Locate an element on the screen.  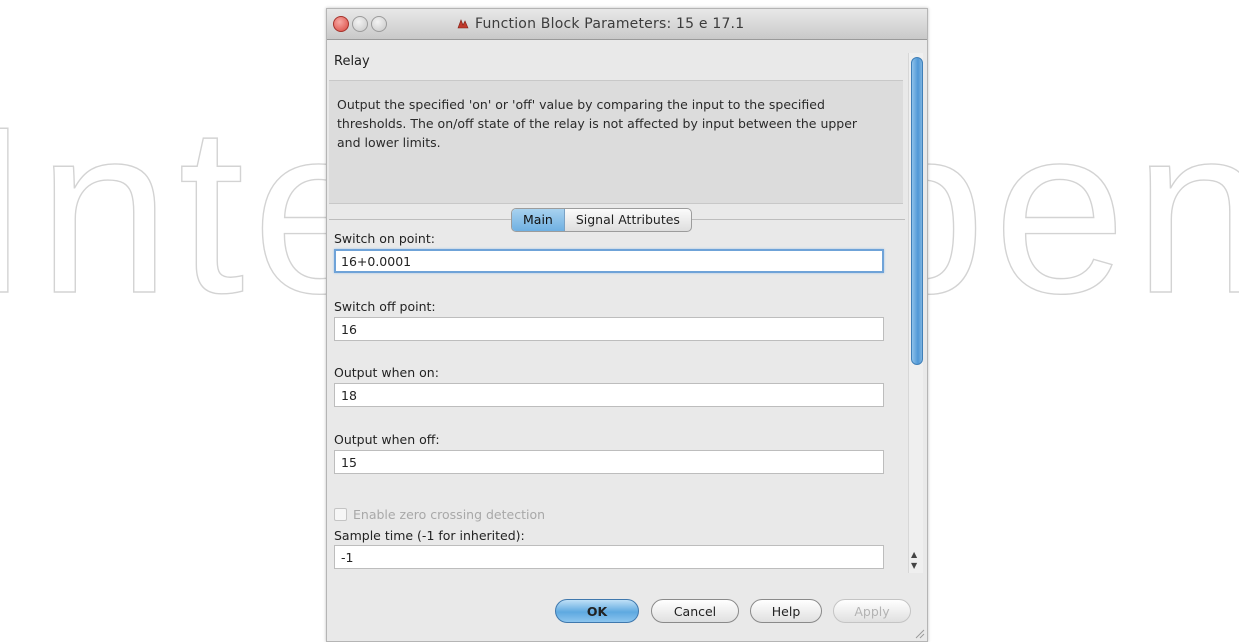
sample-time-input is located at coordinates (609, 557).